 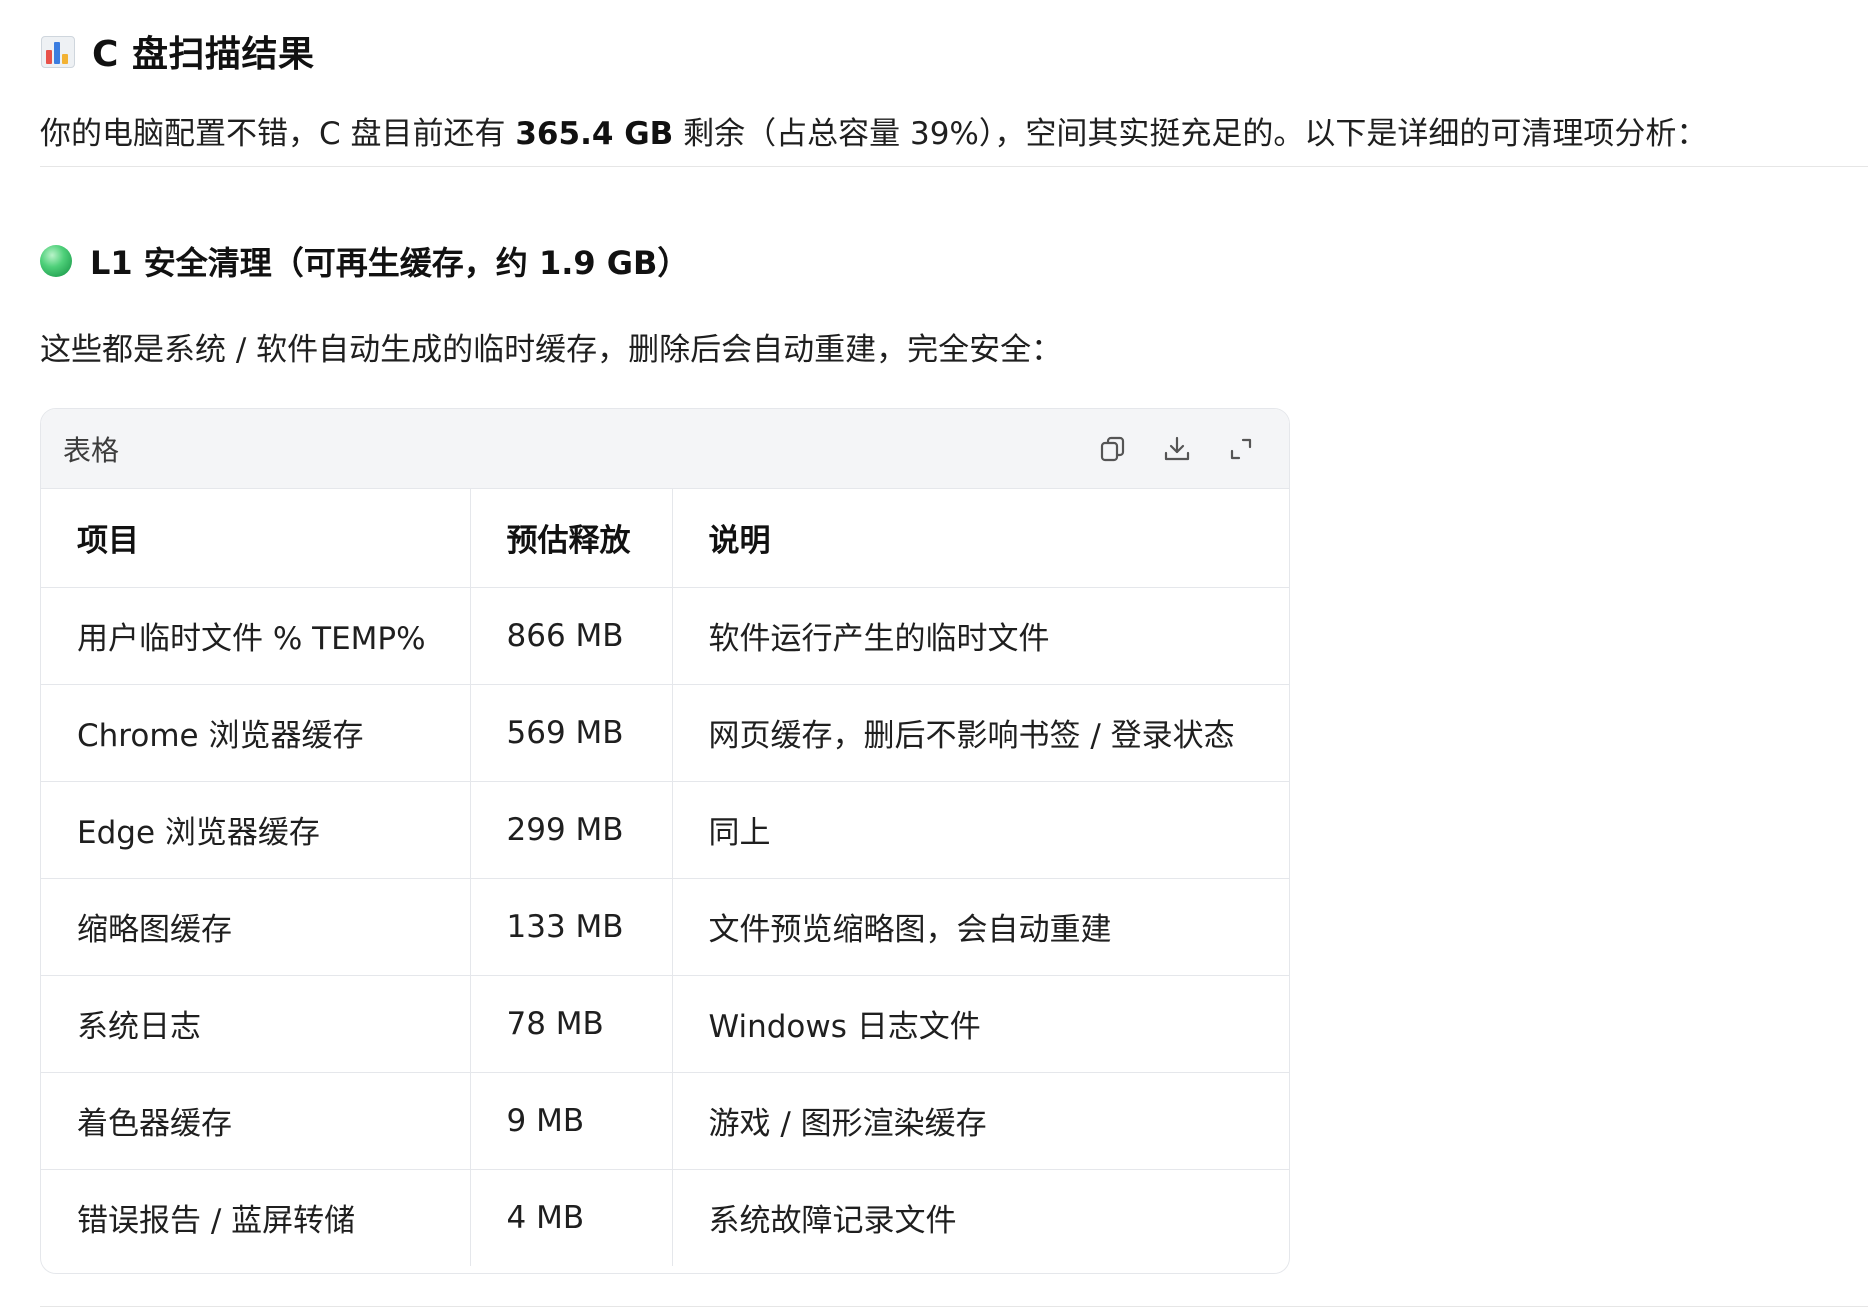 What do you see at coordinates (571, 733) in the screenshot?
I see `cell-size: 569 MB` at bounding box center [571, 733].